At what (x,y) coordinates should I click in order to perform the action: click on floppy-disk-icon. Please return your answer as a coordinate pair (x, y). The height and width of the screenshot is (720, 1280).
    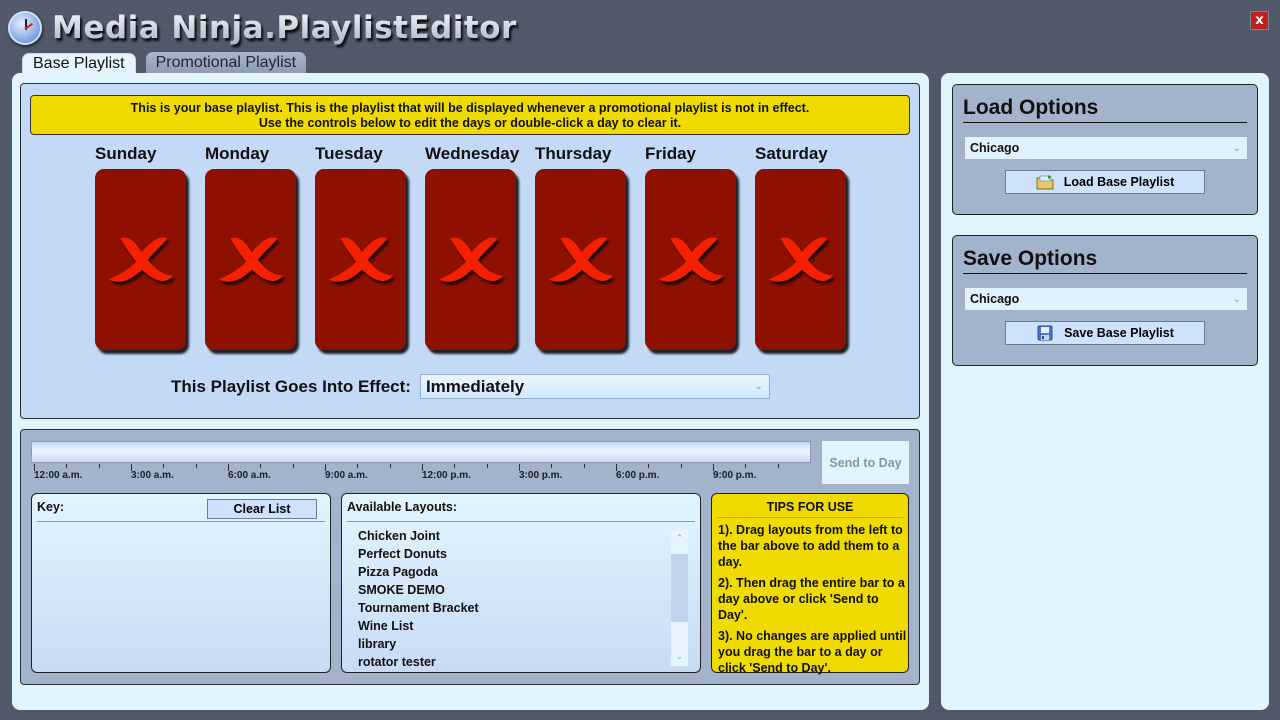
    Looking at the image, I should click on (1045, 333).